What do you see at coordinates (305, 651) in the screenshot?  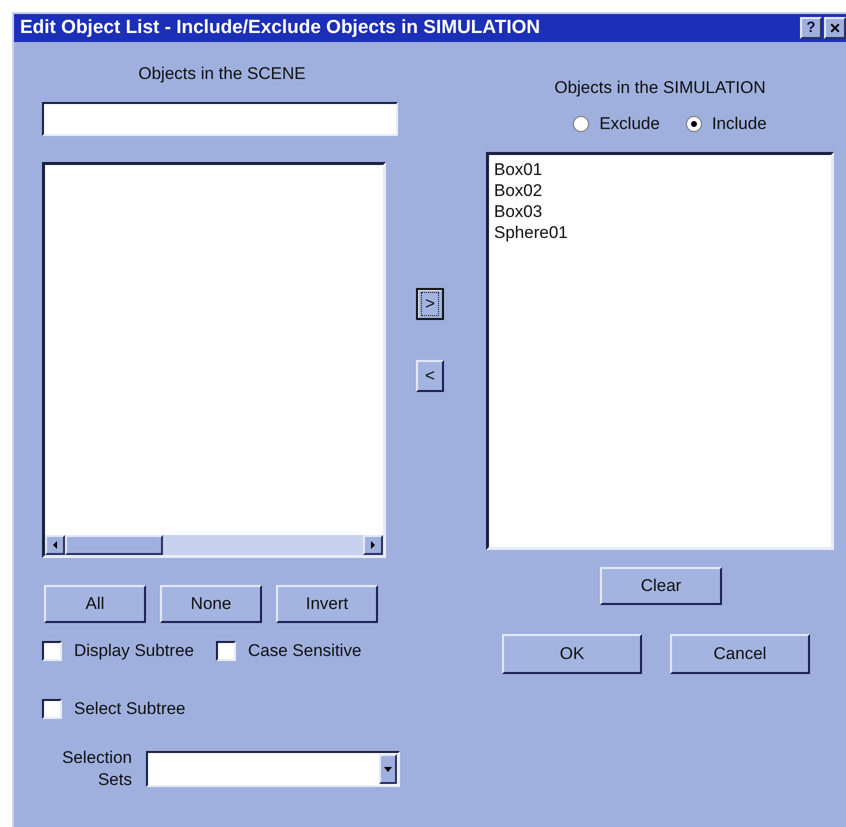 I see `checkbox-label: Case Sensitive` at bounding box center [305, 651].